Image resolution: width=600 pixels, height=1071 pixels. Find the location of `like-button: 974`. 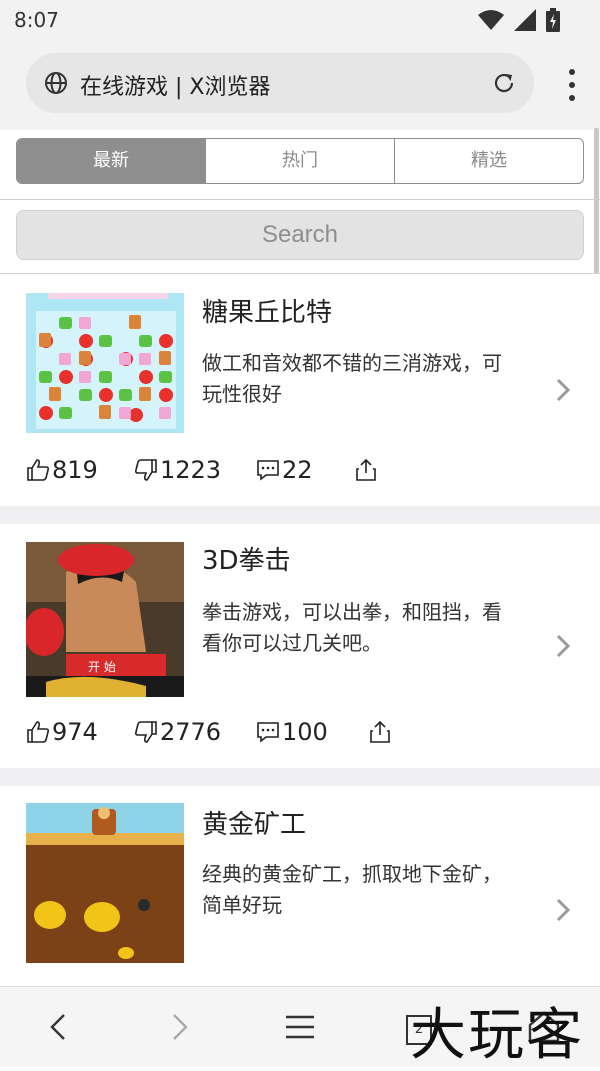

like-button: 974 is located at coordinates (62, 732).